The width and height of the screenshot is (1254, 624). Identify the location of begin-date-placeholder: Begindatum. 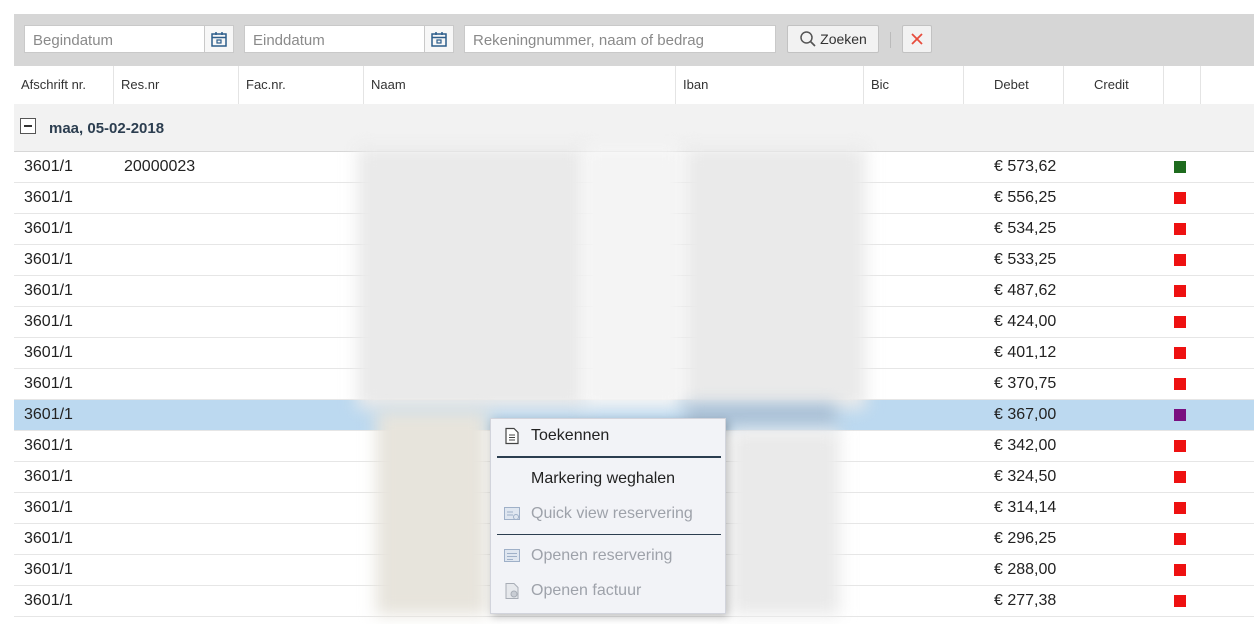
(73, 40).